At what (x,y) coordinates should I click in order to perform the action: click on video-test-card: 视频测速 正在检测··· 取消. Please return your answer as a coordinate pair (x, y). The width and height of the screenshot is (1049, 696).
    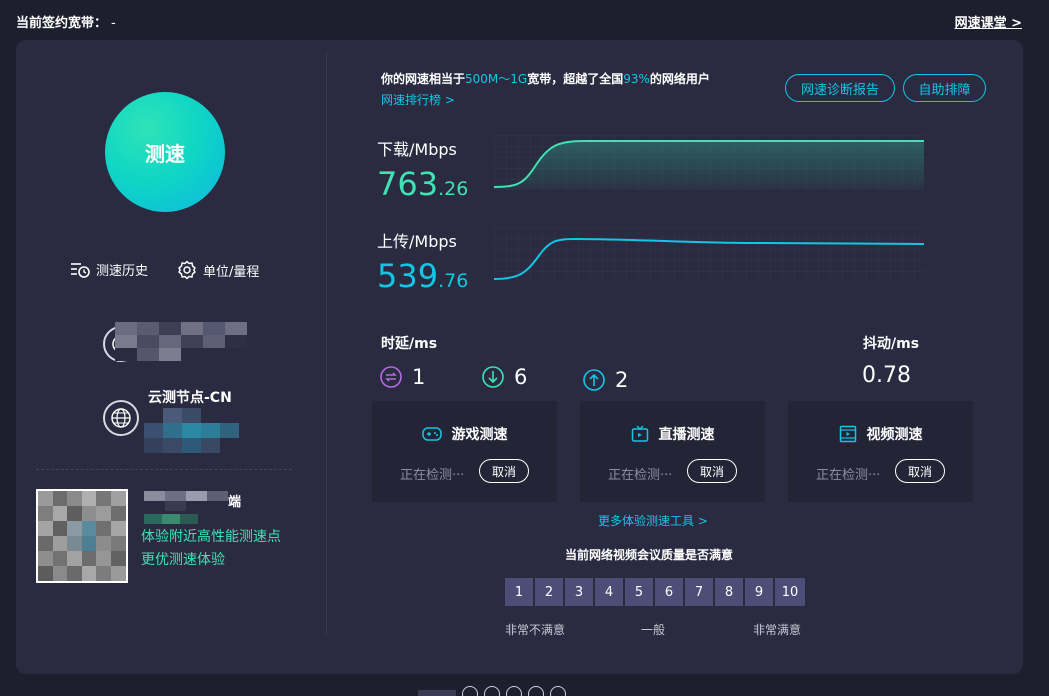
    Looking at the image, I should click on (880, 451).